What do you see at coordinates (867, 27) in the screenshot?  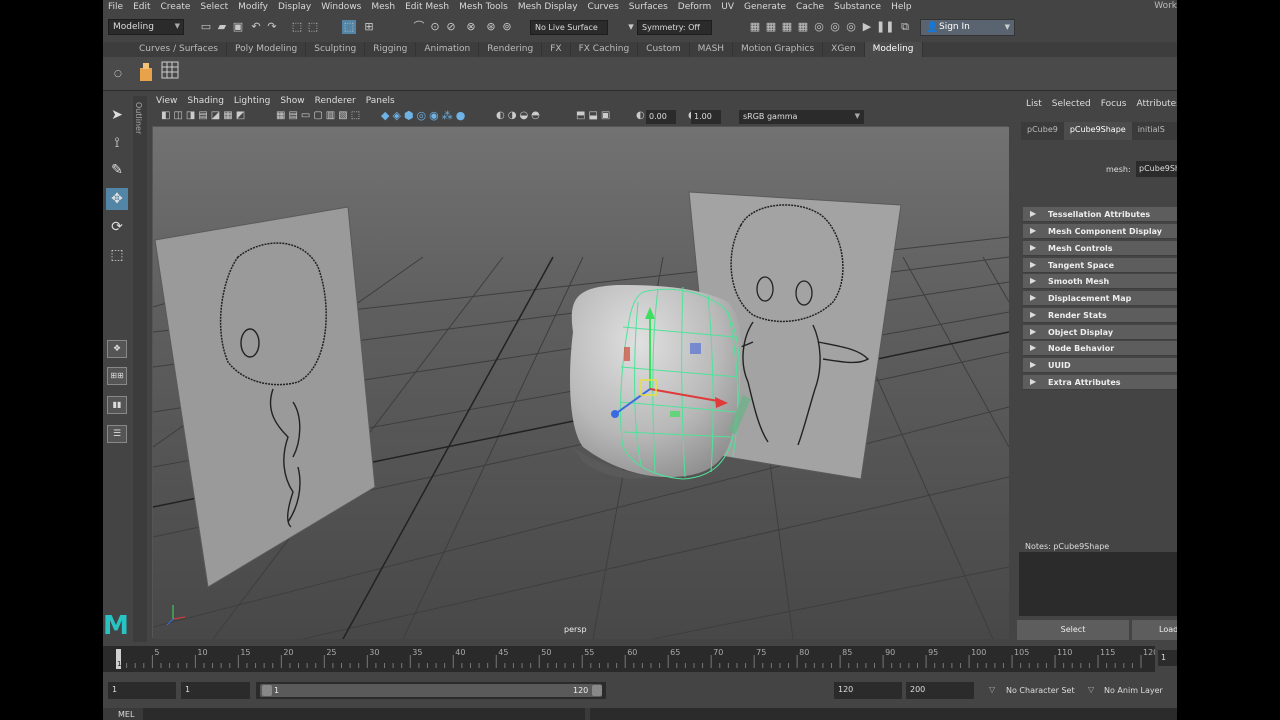 I see `play-icon: ▶` at bounding box center [867, 27].